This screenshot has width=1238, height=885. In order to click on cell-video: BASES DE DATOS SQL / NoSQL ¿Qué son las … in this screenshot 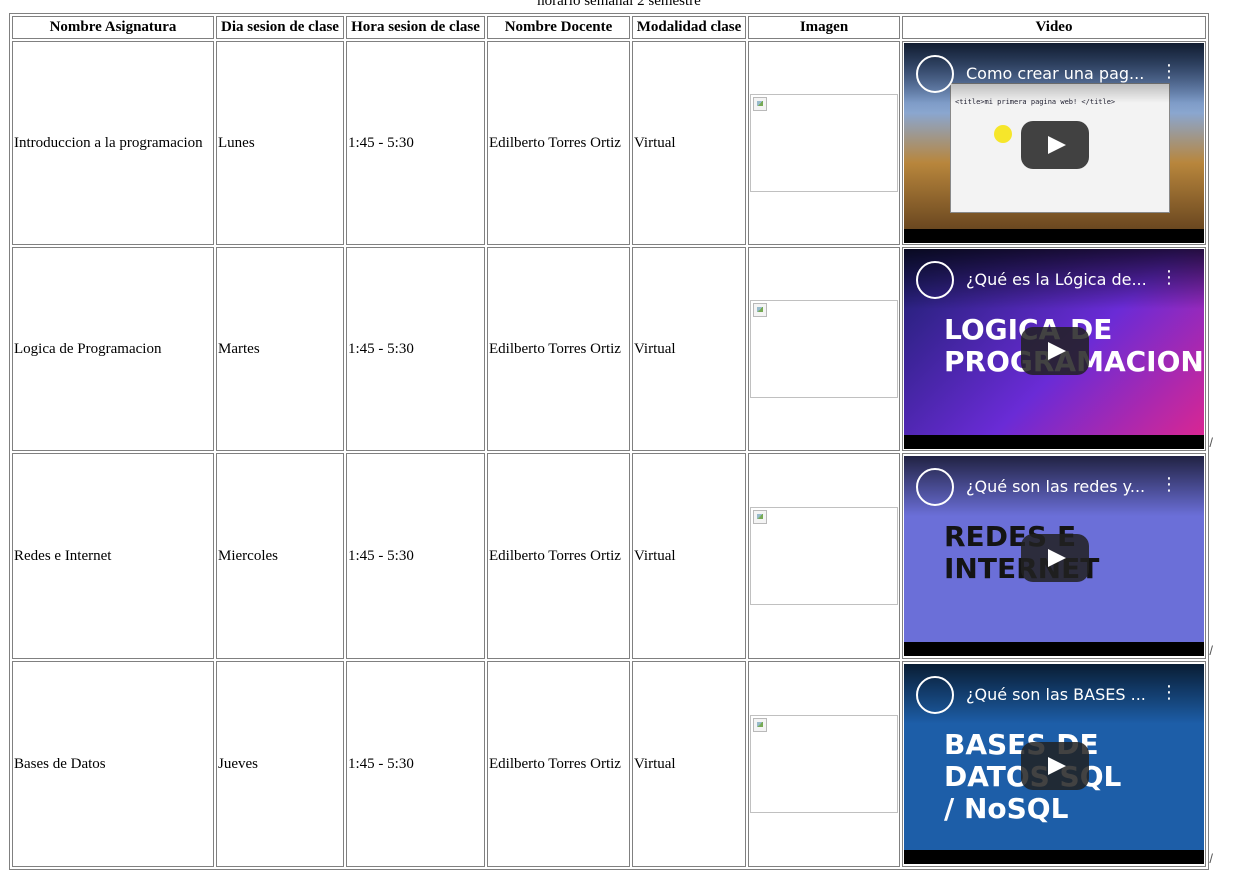, I will do `click(1057, 764)`.